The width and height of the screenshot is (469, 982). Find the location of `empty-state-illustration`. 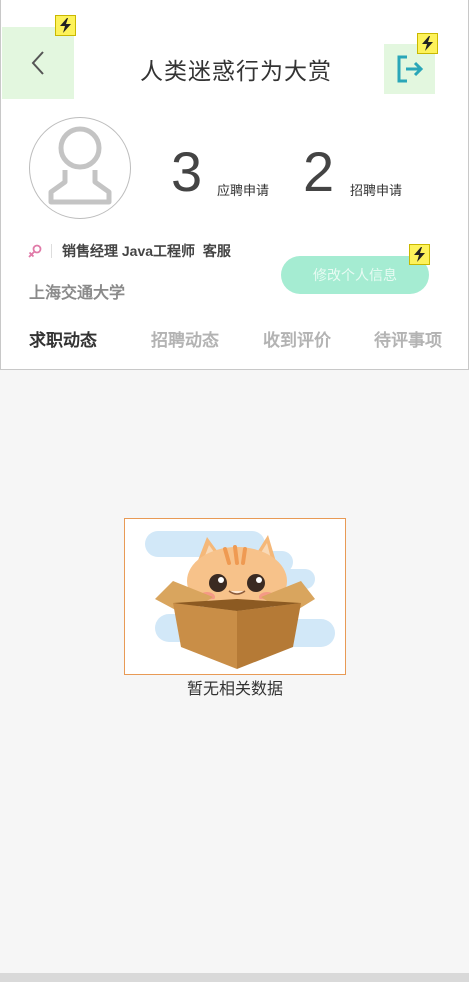

empty-state-illustration is located at coordinates (235, 596).